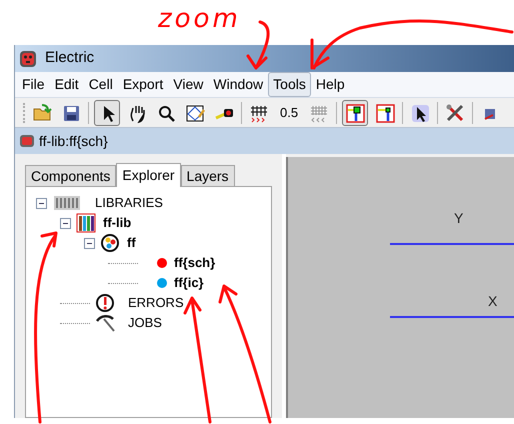 This screenshot has width=514, height=424. Describe the element at coordinates (207, 175) in the screenshot. I see `tab: Layers` at that location.